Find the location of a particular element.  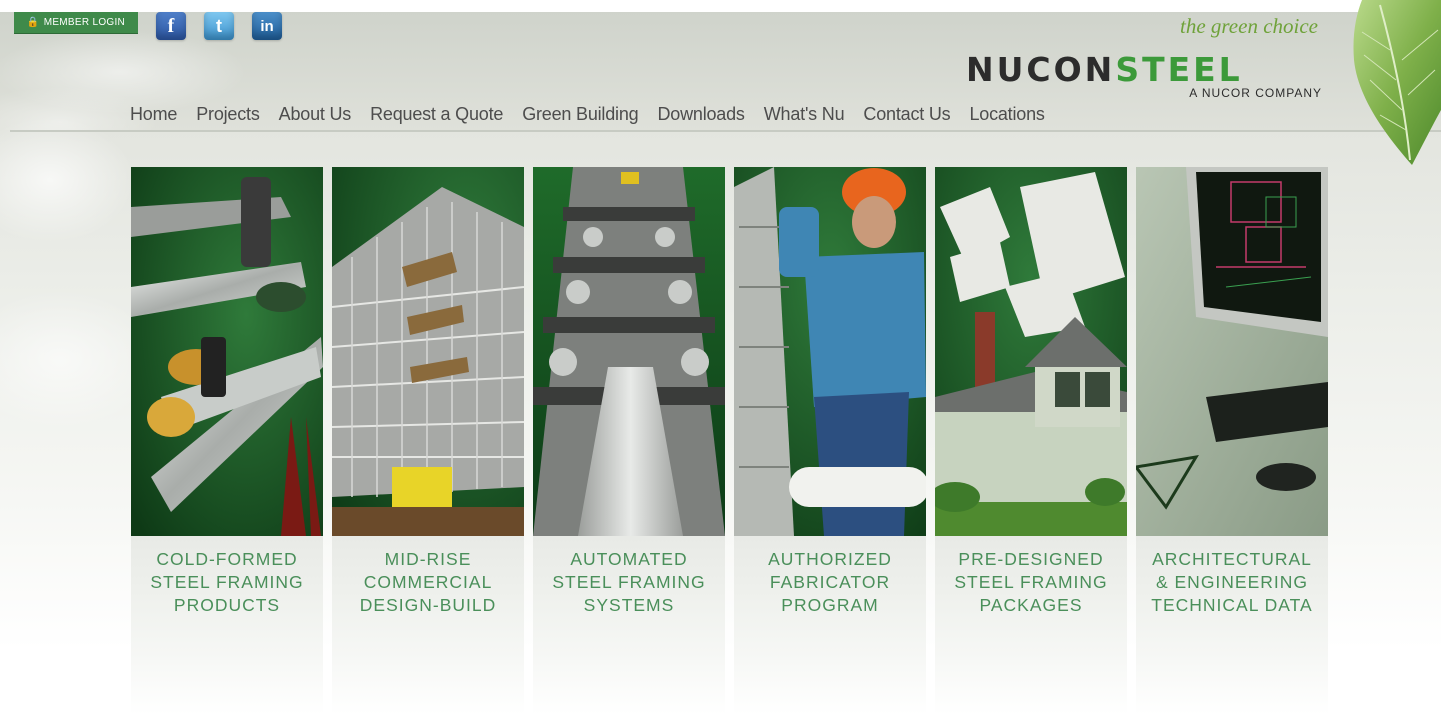

linkedin-icon: in is located at coordinates (267, 26).